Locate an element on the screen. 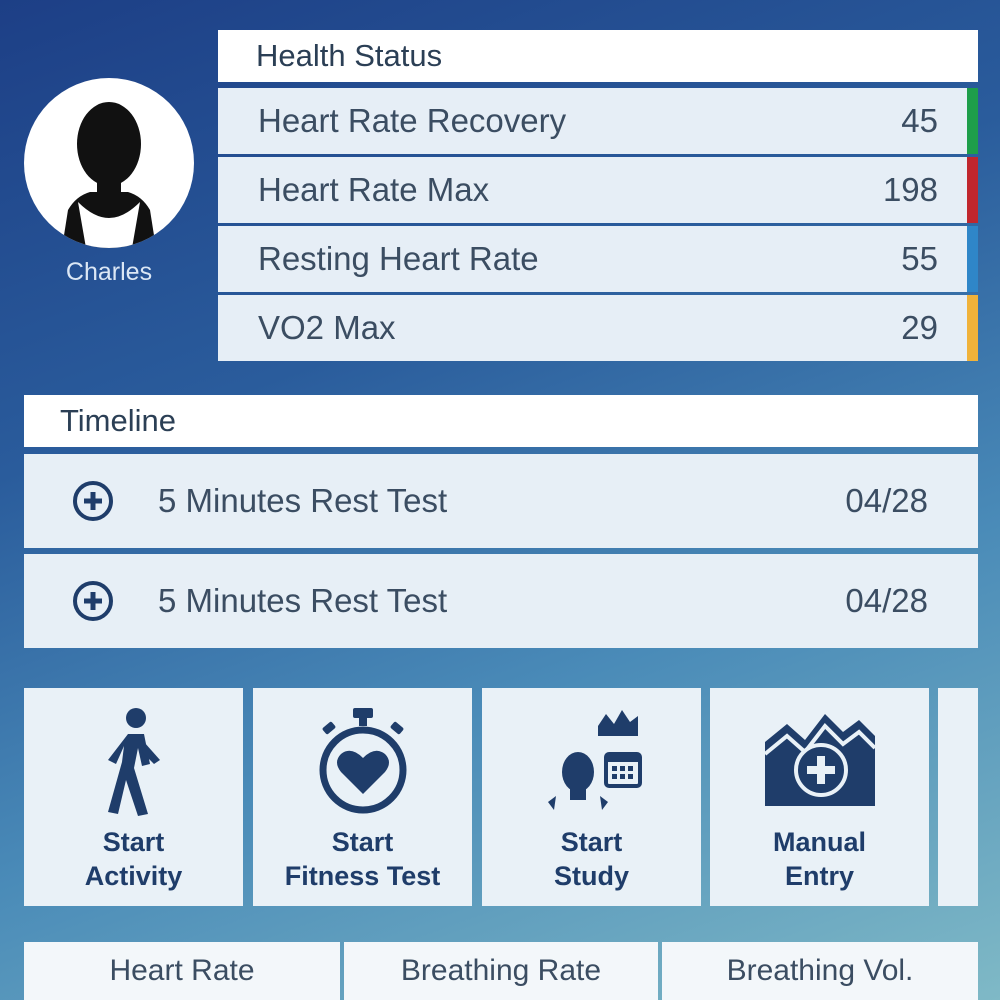 Image resolution: width=1000 pixels, height=1000 pixels. tile-label-line2: Study is located at coordinates (591, 876).